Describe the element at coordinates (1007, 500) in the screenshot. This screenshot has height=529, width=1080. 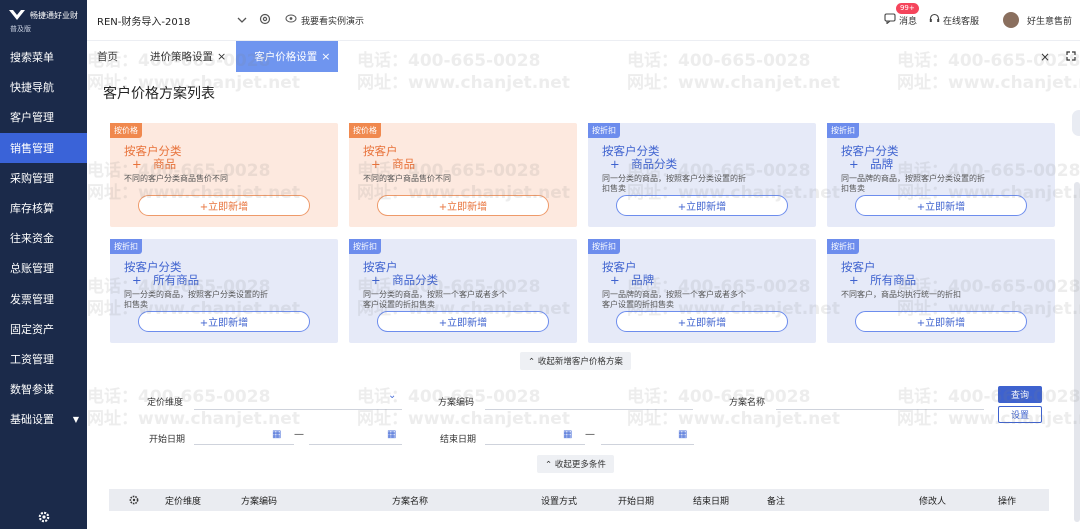
I see `column-header: 操作` at that location.